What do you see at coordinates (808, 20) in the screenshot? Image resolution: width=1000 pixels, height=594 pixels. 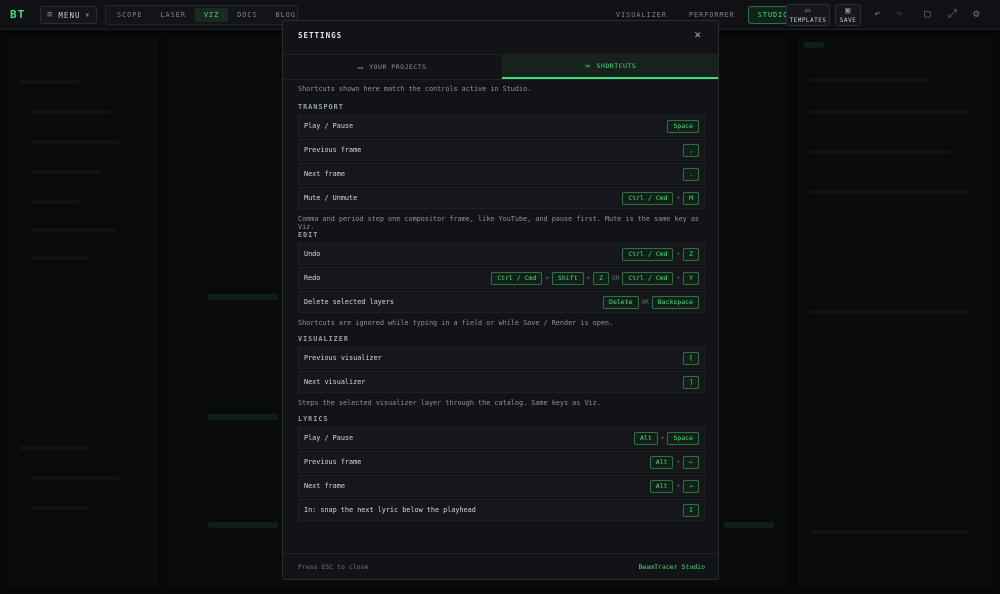 I see `templates-label: TEMPLATES` at bounding box center [808, 20].